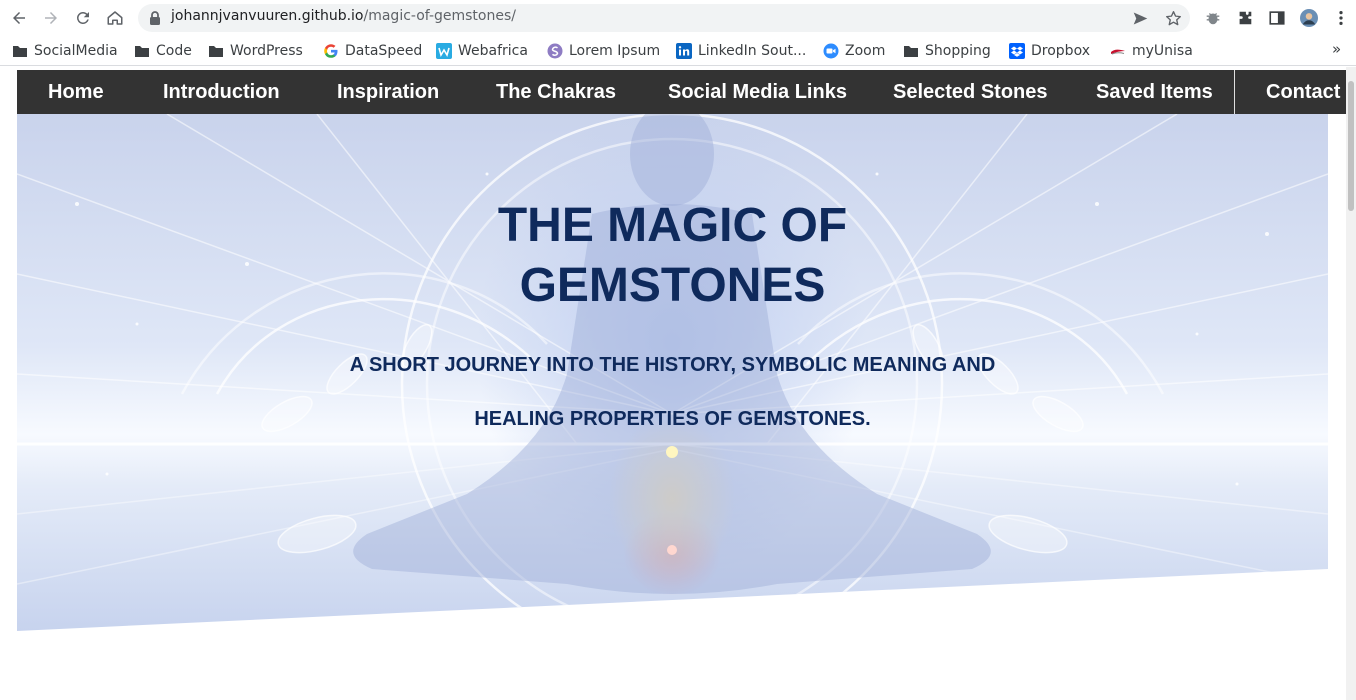  What do you see at coordinates (615, 51) in the screenshot?
I see `bookmark-label: Lorem Ipsum` at bounding box center [615, 51].